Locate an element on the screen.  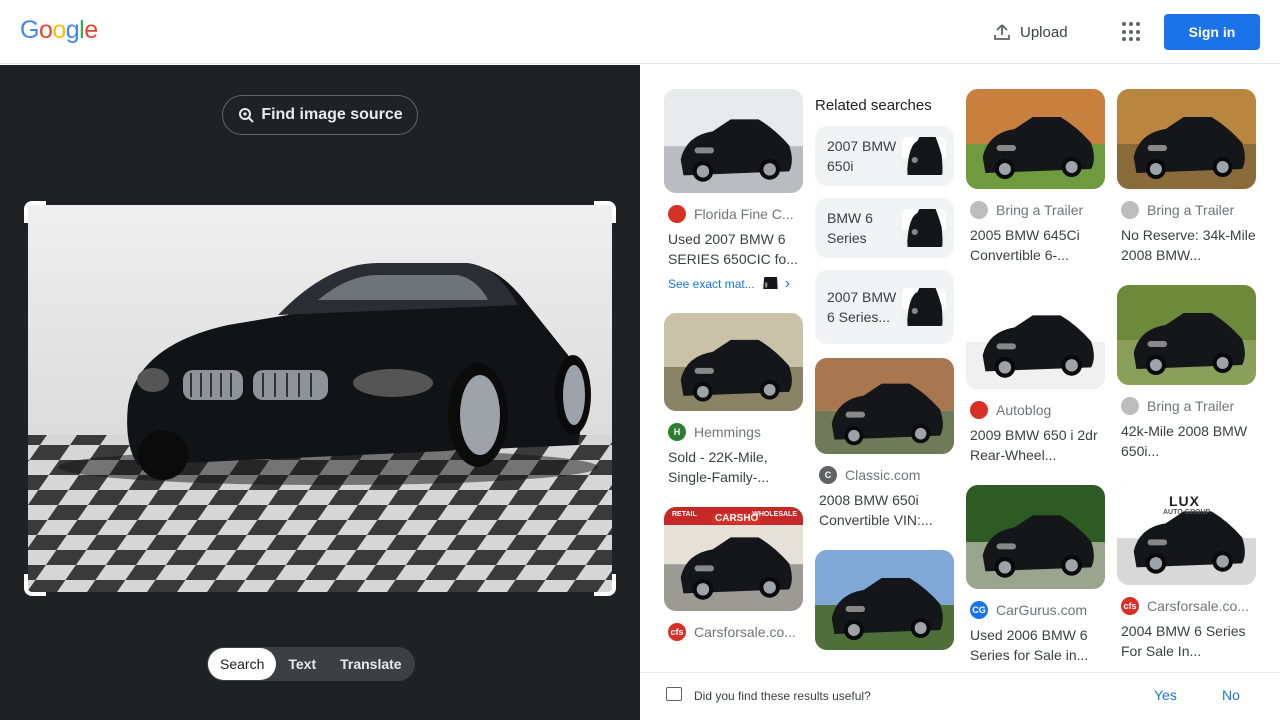
thumbnail-badge-text: LUX is located at coordinates (1184, 501).